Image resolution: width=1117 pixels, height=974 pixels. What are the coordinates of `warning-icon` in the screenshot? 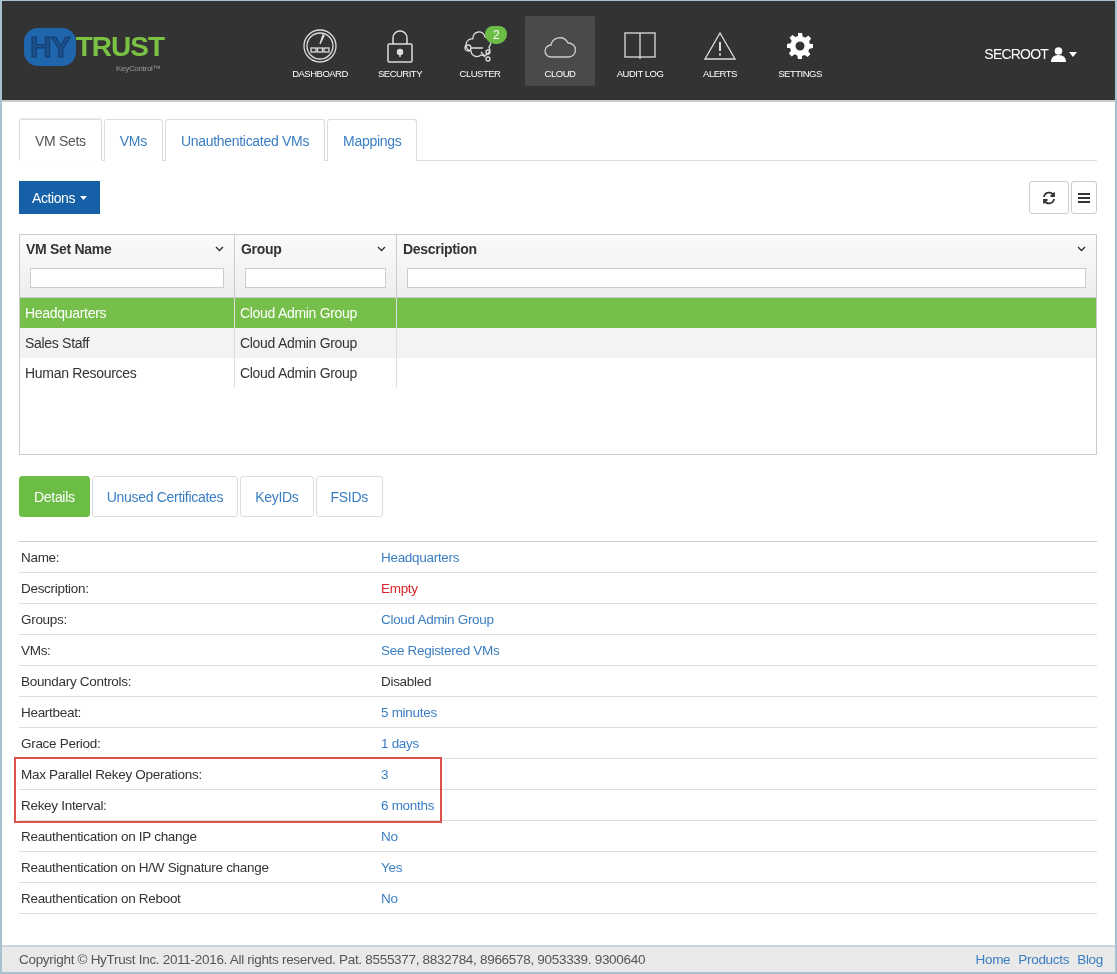 It's located at (720, 45).